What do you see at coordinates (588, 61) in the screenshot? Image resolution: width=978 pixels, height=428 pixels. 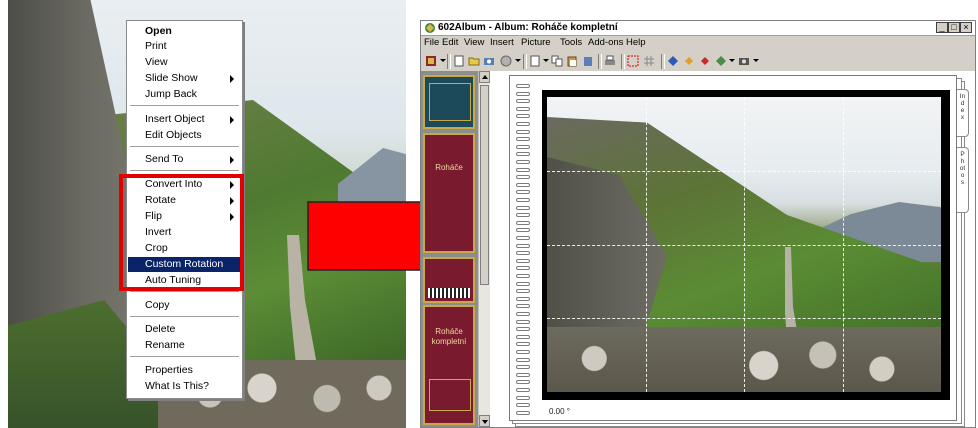 I see `clipboard-icon` at bounding box center [588, 61].